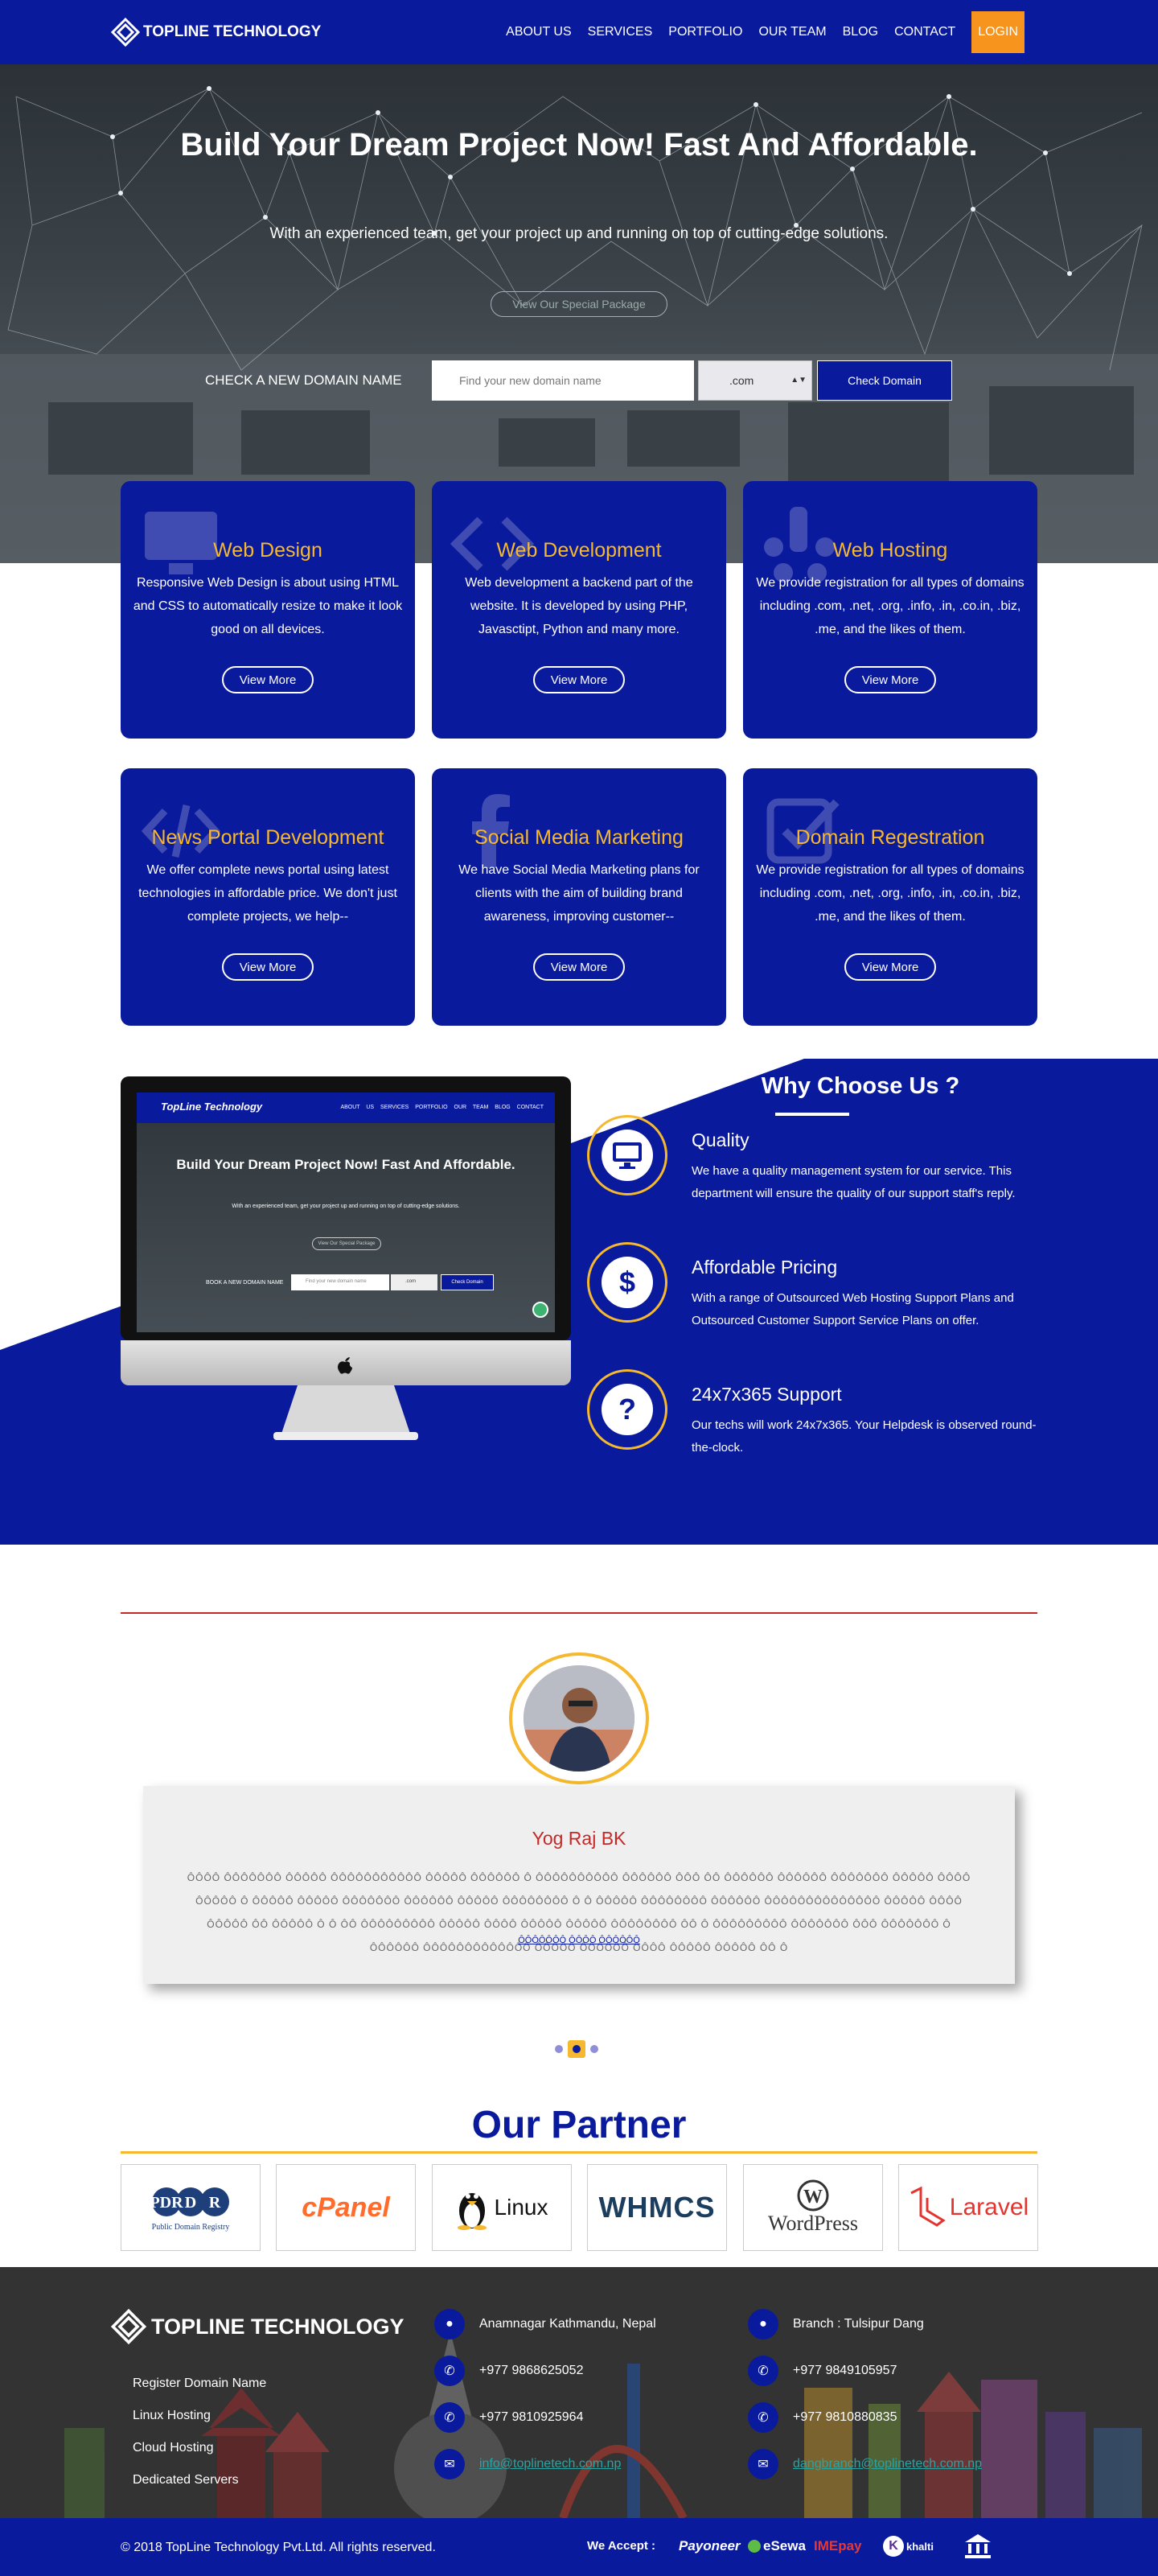  Describe the element at coordinates (245, 1283) in the screenshot. I see `mockup-domain-label: BOOK A NEW DOMAIN NAME` at that location.